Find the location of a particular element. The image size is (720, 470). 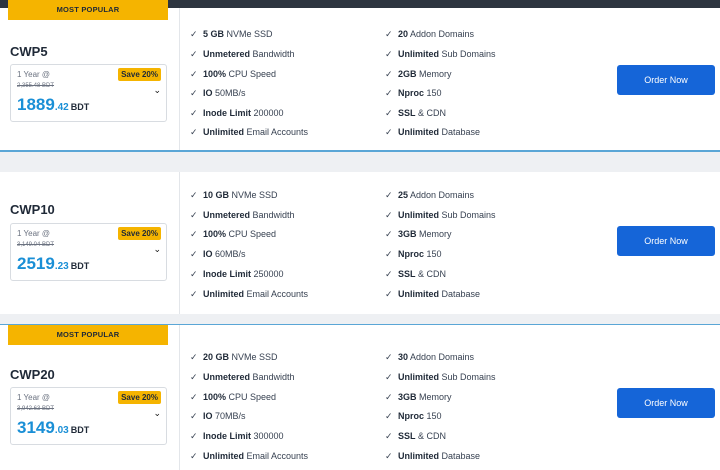

old-price: 3,942.63 BDT is located at coordinates (36, 409).